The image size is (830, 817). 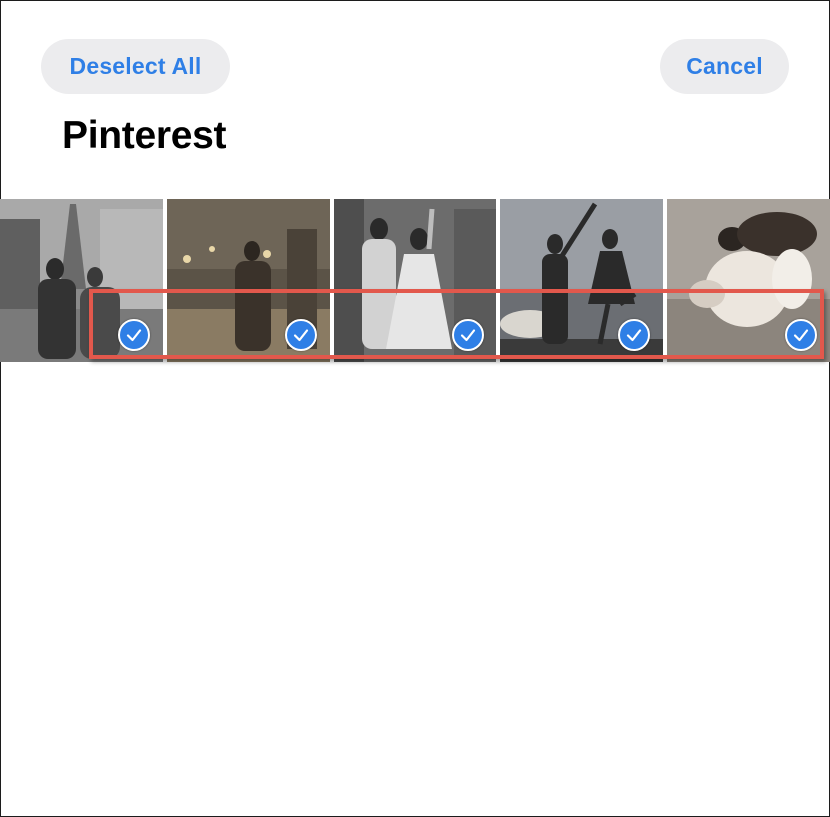 What do you see at coordinates (724, 66) in the screenshot?
I see `cancel-button: Cancel` at bounding box center [724, 66].